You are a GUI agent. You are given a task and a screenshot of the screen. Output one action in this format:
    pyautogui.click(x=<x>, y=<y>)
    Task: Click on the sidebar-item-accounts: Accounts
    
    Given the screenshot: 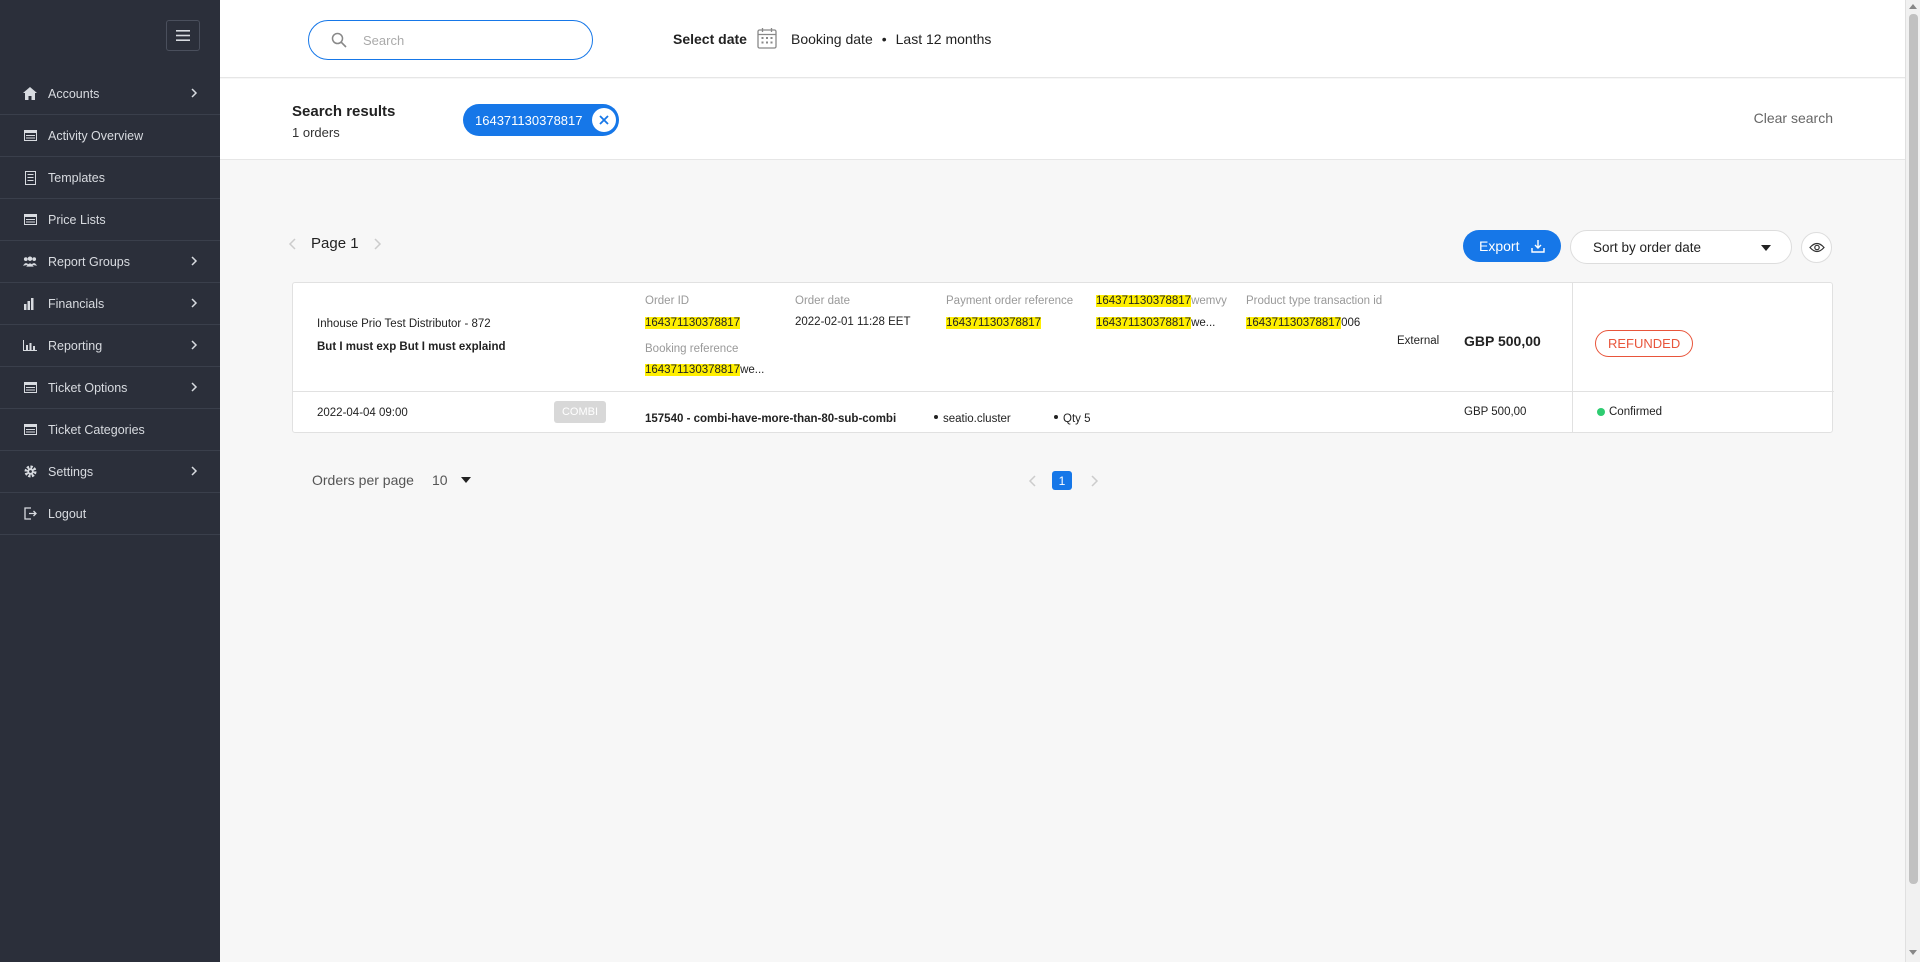 What is the action you would take?
    pyautogui.click(x=110, y=94)
    